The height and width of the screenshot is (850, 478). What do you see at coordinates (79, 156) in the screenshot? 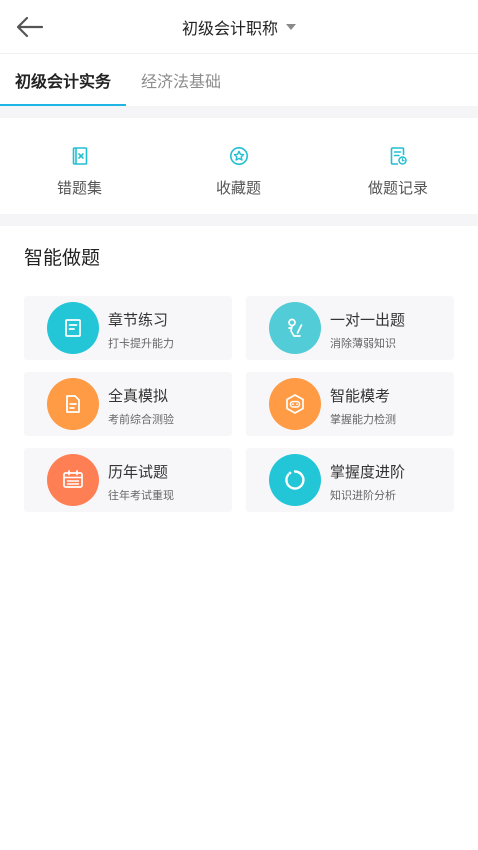
I see `error-book-icon` at bounding box center [79, 156].